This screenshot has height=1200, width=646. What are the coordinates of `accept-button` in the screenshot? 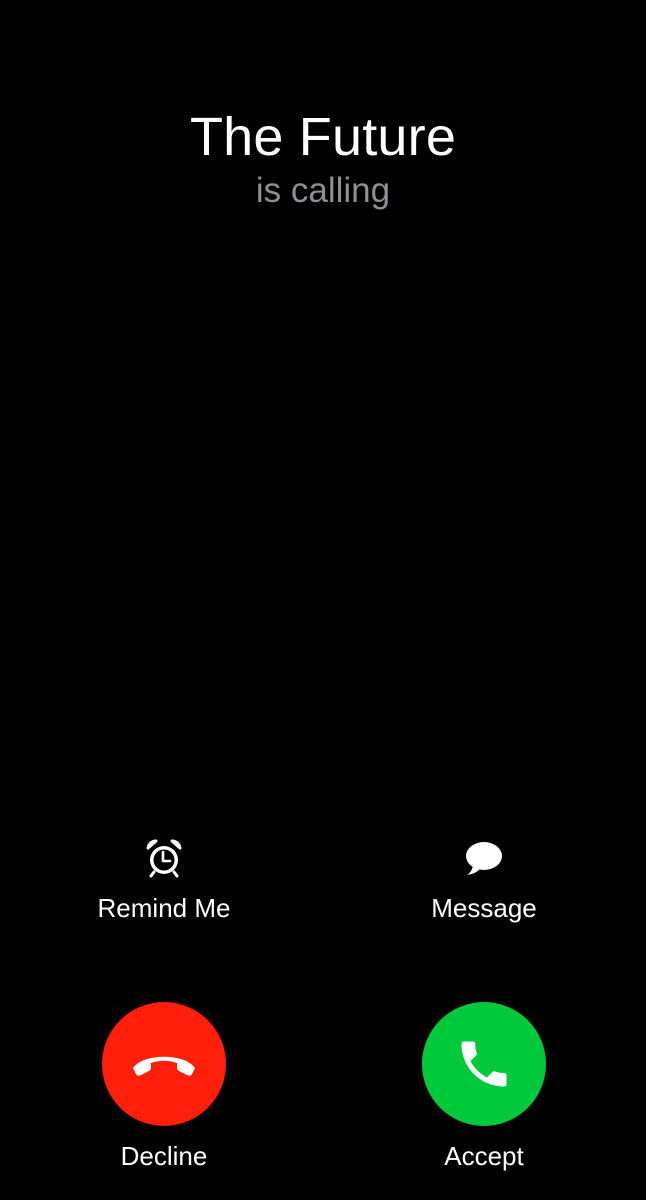 It's located at (484, 1064).